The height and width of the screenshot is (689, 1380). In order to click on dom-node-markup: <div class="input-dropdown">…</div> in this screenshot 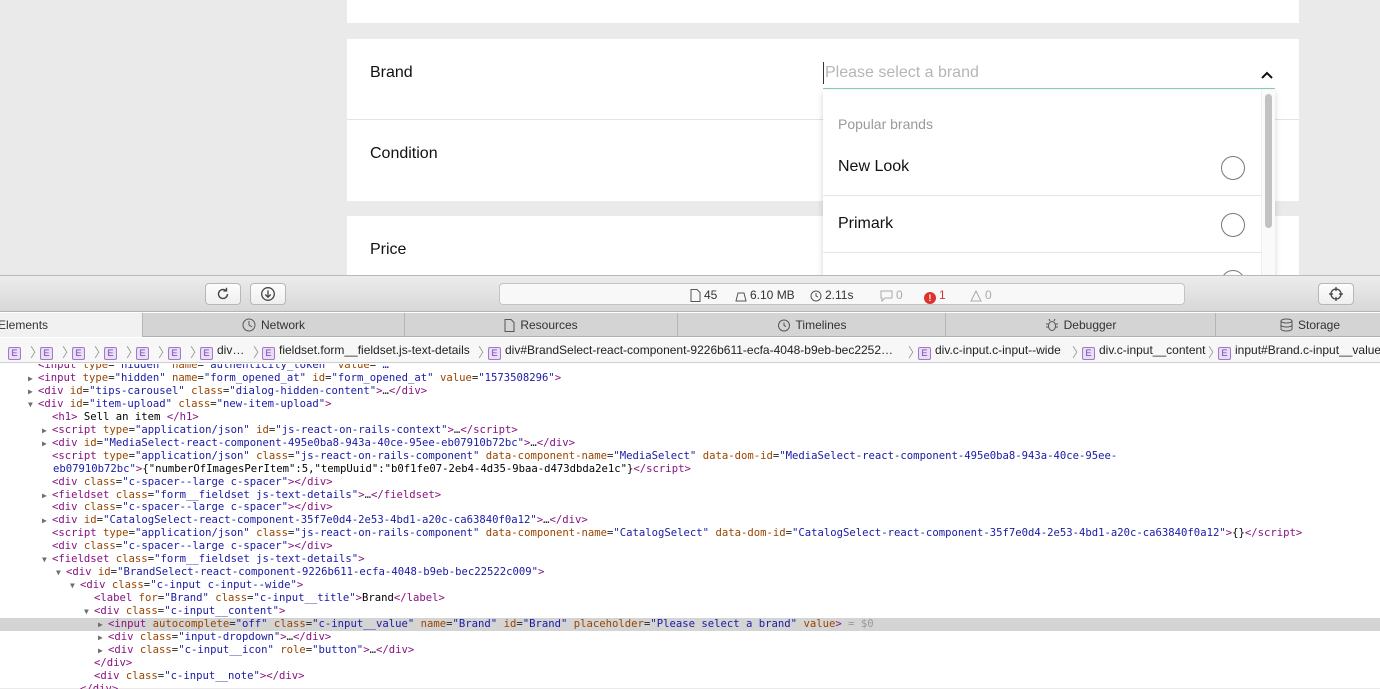, I will do `click(220, 636)`.